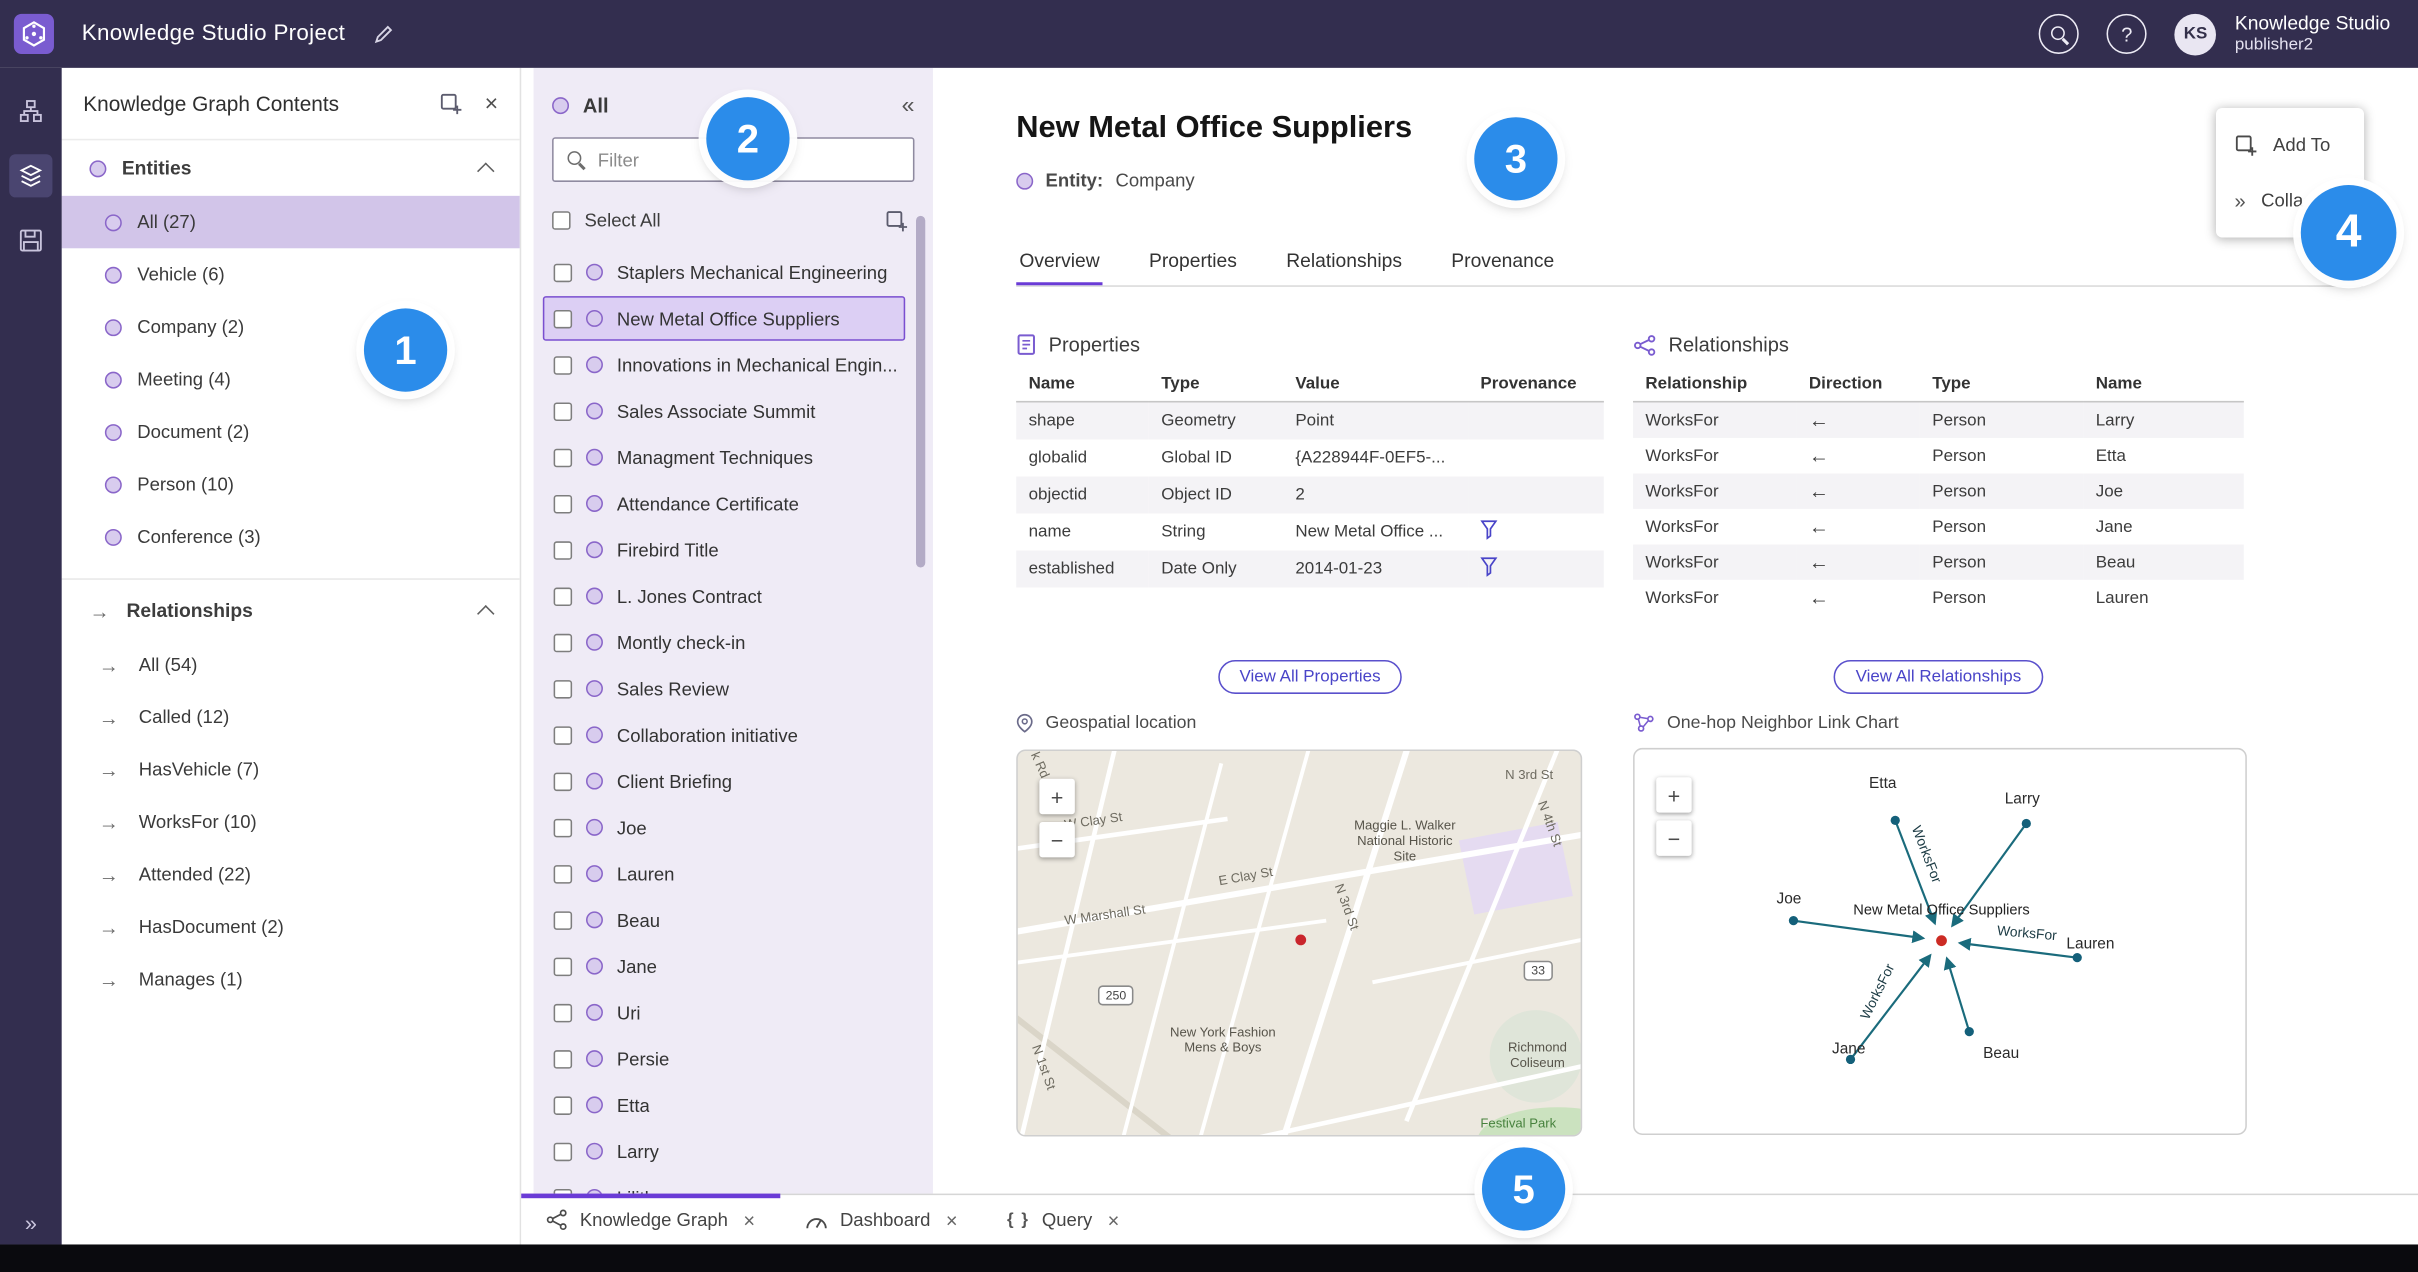 This screenshot has height=1272, width=2418. What do you see at coordinates (724, 1012) in the screenshot?
I see `list-item: Uri` at bounding box center [724, 1012].